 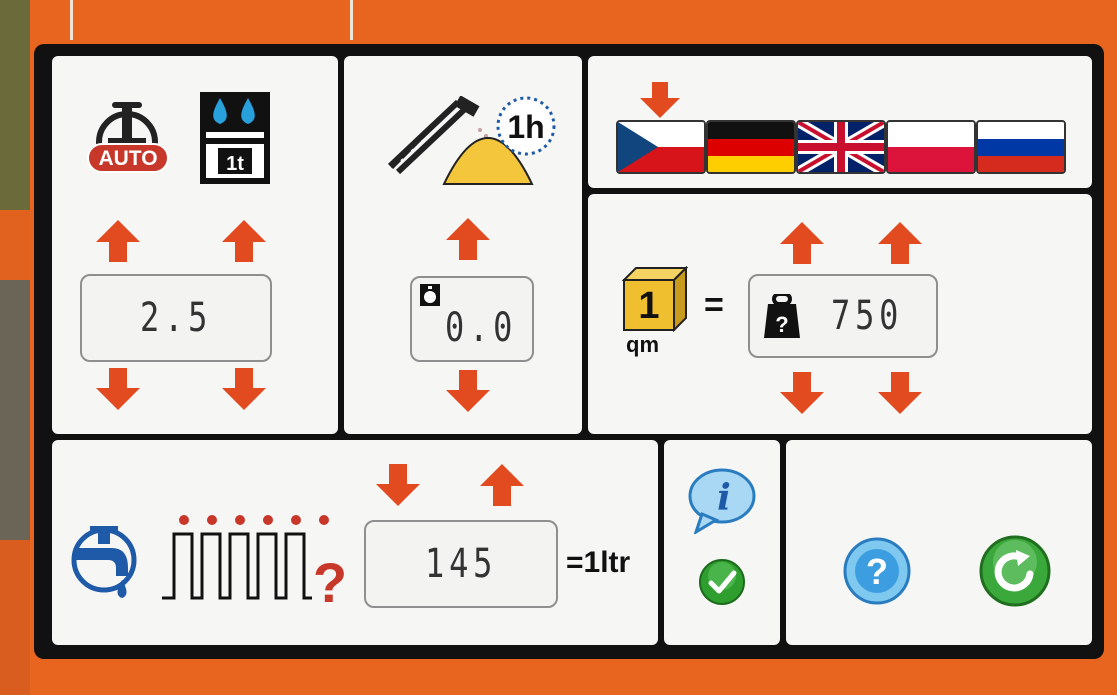 What do you see at coordinates (802, 243) in the screenshot?
I see `increase-calibration-left-arrow` at bounding box center [802, 243].